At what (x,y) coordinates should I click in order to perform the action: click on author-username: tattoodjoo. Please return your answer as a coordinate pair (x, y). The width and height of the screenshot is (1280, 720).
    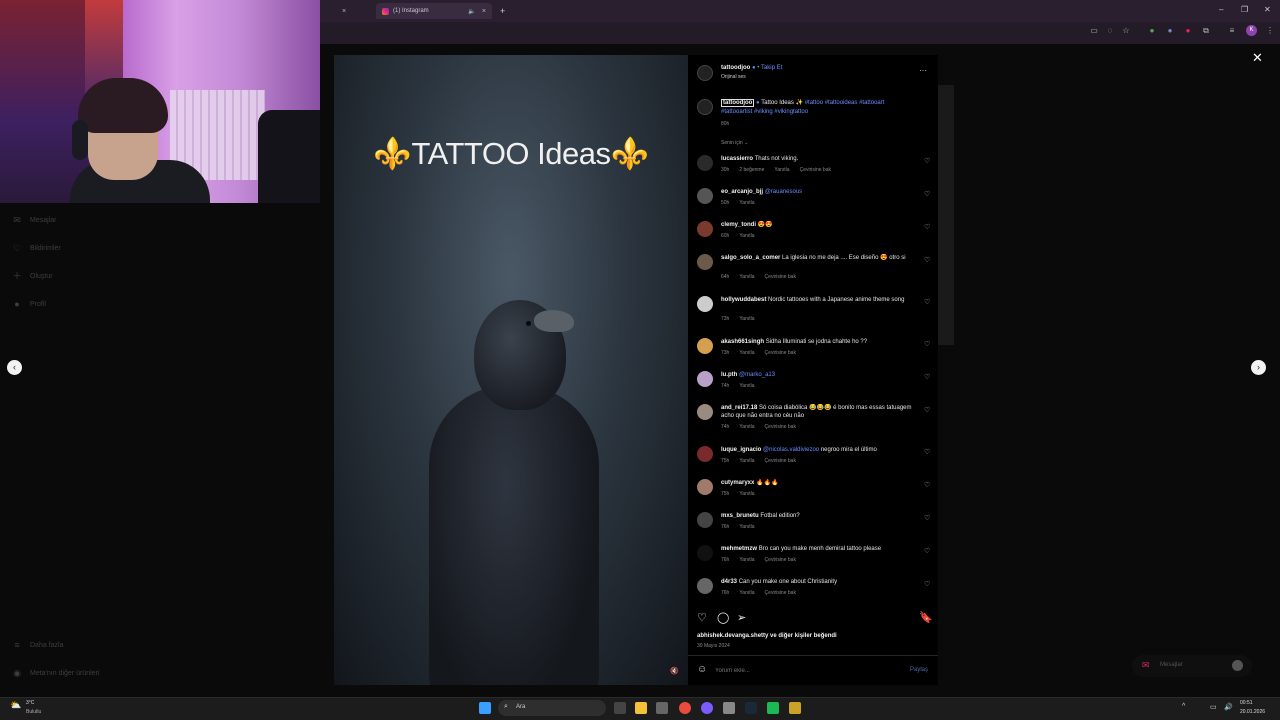
    Looking at the image, I should click on (735, 68).